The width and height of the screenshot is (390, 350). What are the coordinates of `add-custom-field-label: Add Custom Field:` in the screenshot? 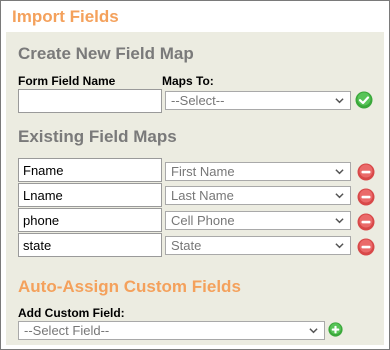 It's located at (71, 313).